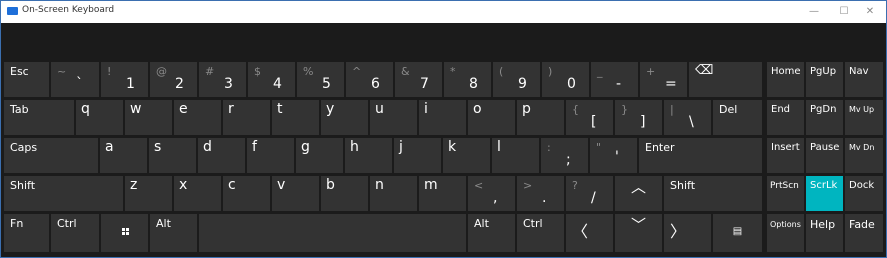 This screenshot has height=258, width=887. Describe the element at coordinates (417, 155) in the screenshot. I see `key-j: j` at that location.